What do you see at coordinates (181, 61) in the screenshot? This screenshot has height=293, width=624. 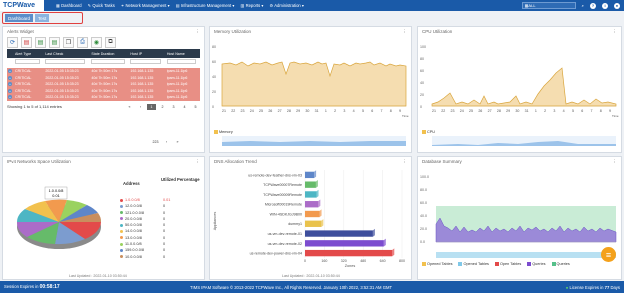 I see `filter-host-name` at bounding box center [181, 61].